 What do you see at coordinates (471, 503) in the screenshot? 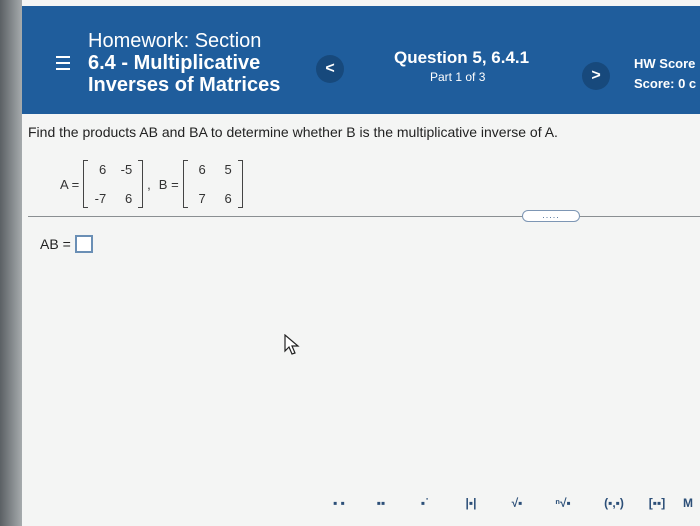
I see `absolute-value-tool-icon: |▪|` at bounding box center [471, 503].